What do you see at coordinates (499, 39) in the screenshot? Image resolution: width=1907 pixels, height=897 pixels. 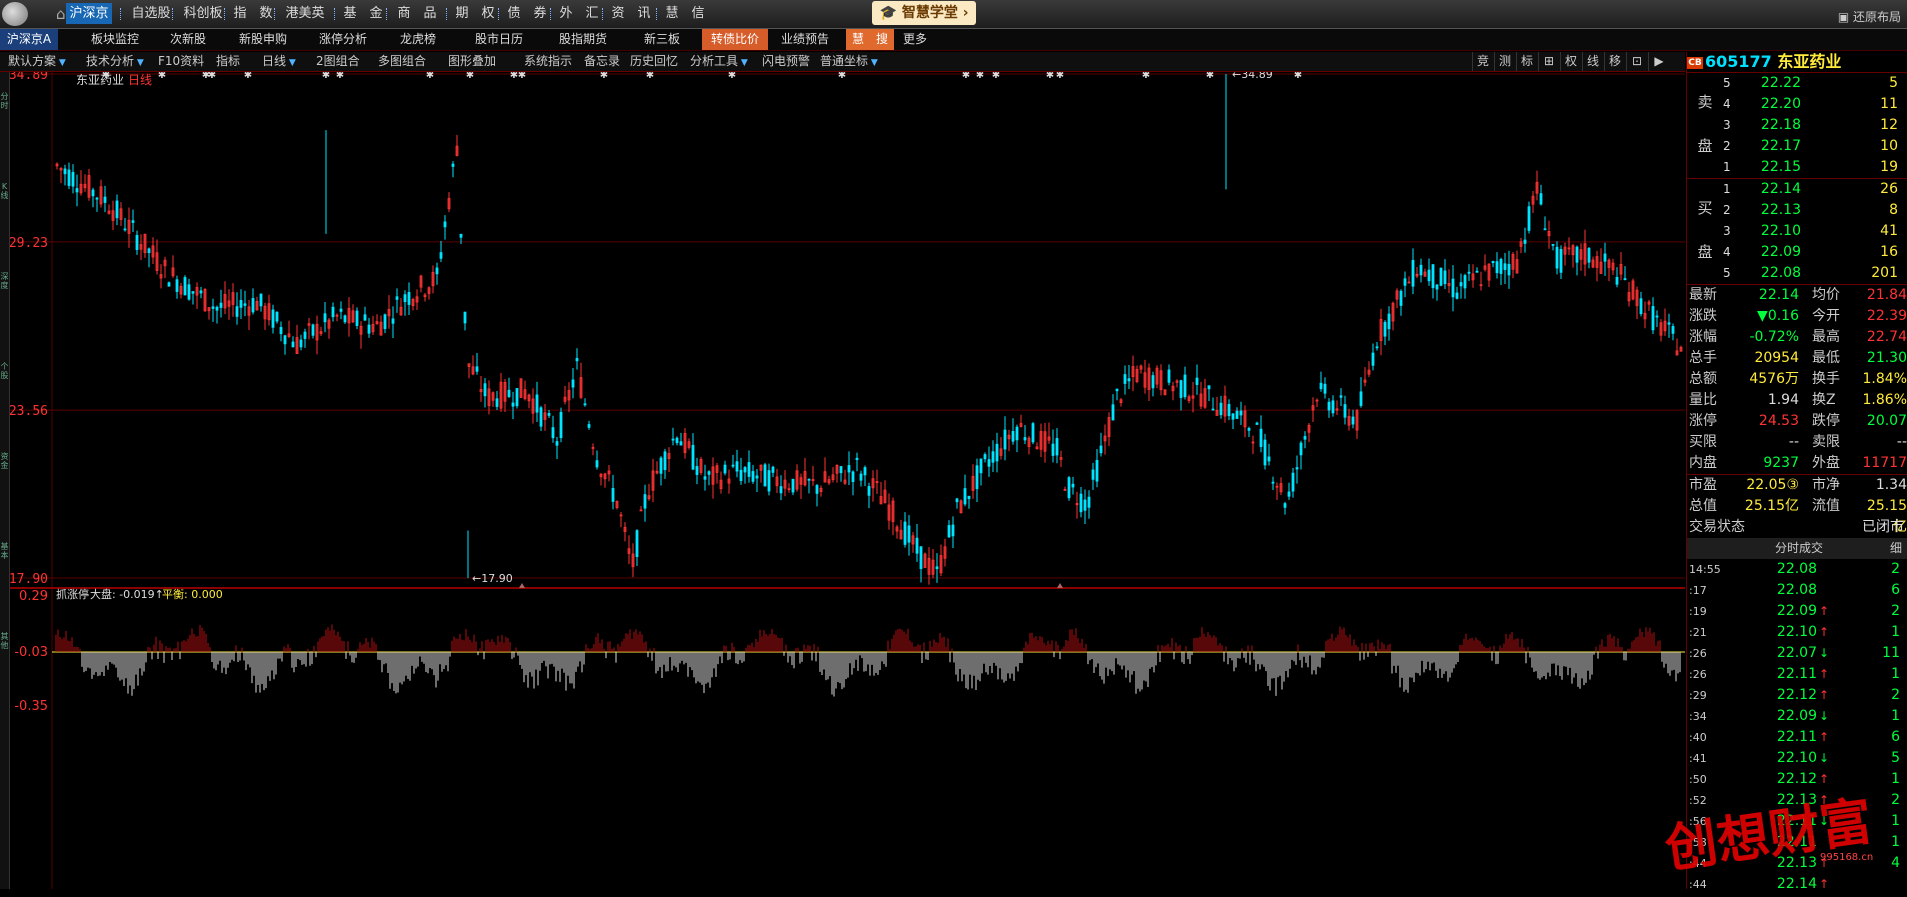 I see `sub-menu-item: 股市日历` at bounding box center [499, 39].